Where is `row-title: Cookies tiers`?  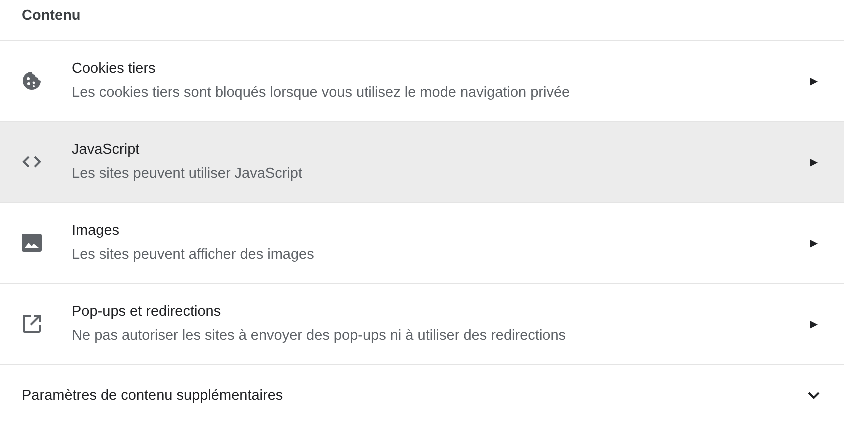
row-title: Cookies tiers is located at coordinates (114, 69).